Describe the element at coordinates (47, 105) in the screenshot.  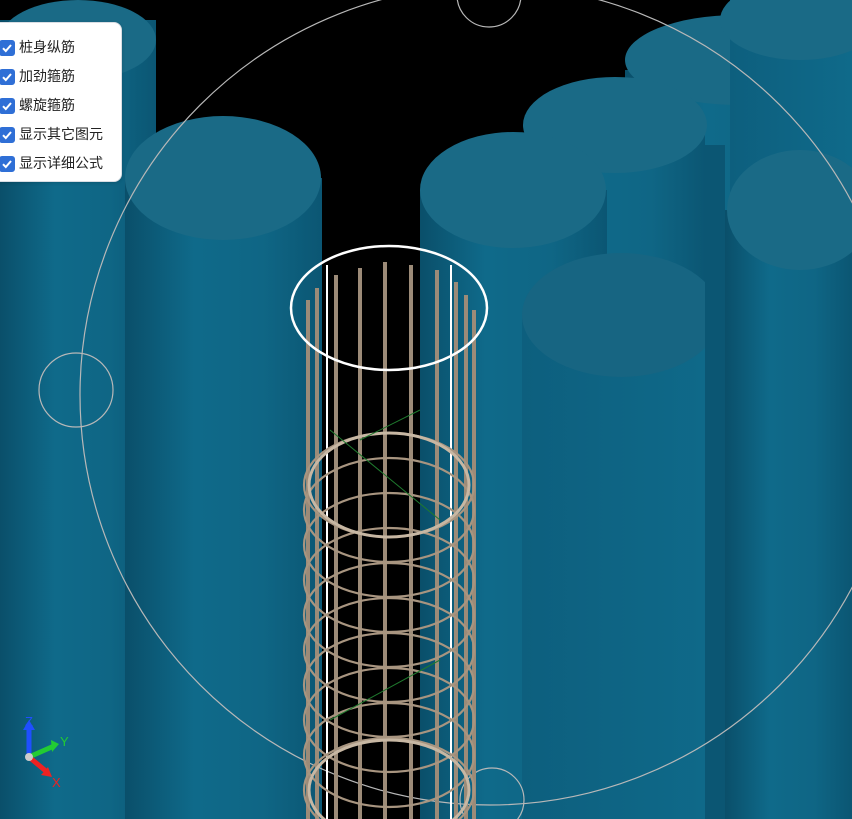
I see `layer-label: 螺旋箍筋` at that location.